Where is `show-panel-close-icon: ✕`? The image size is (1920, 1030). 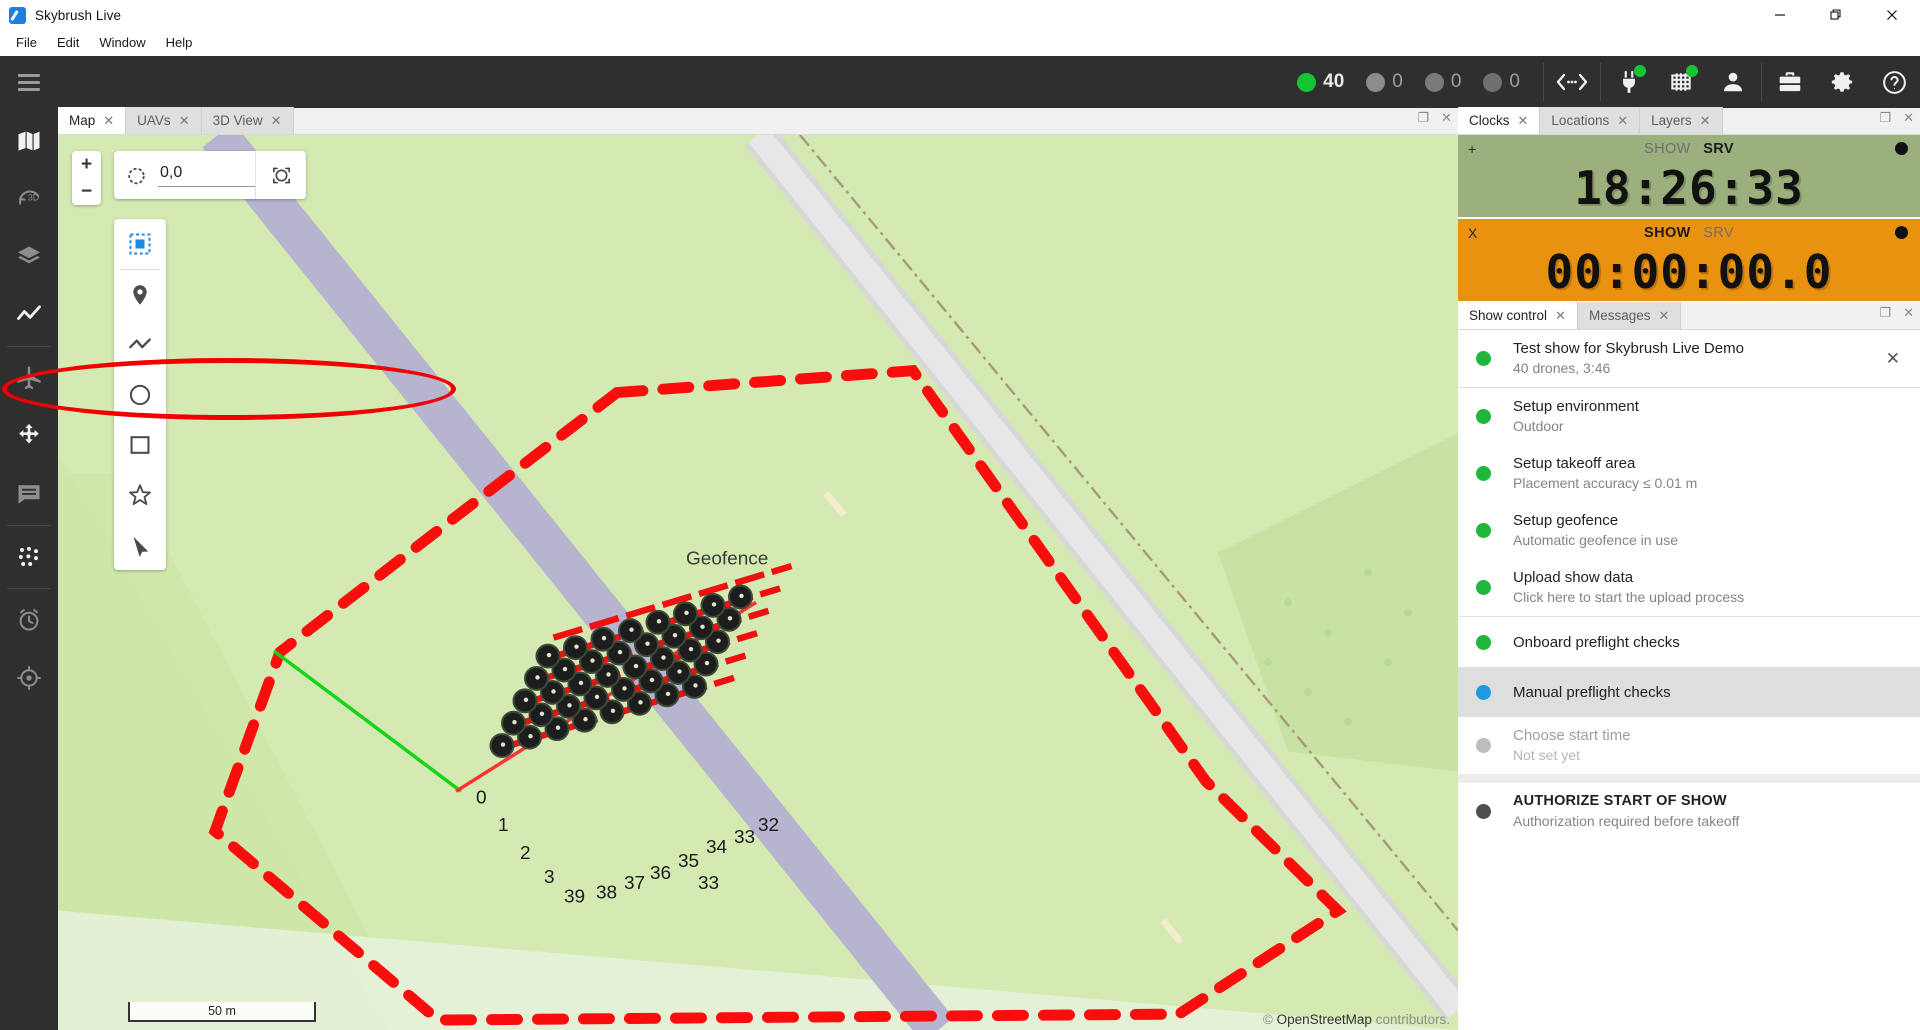 show-panel-close-icon: ✕ is located at coordinates (1908, 312).